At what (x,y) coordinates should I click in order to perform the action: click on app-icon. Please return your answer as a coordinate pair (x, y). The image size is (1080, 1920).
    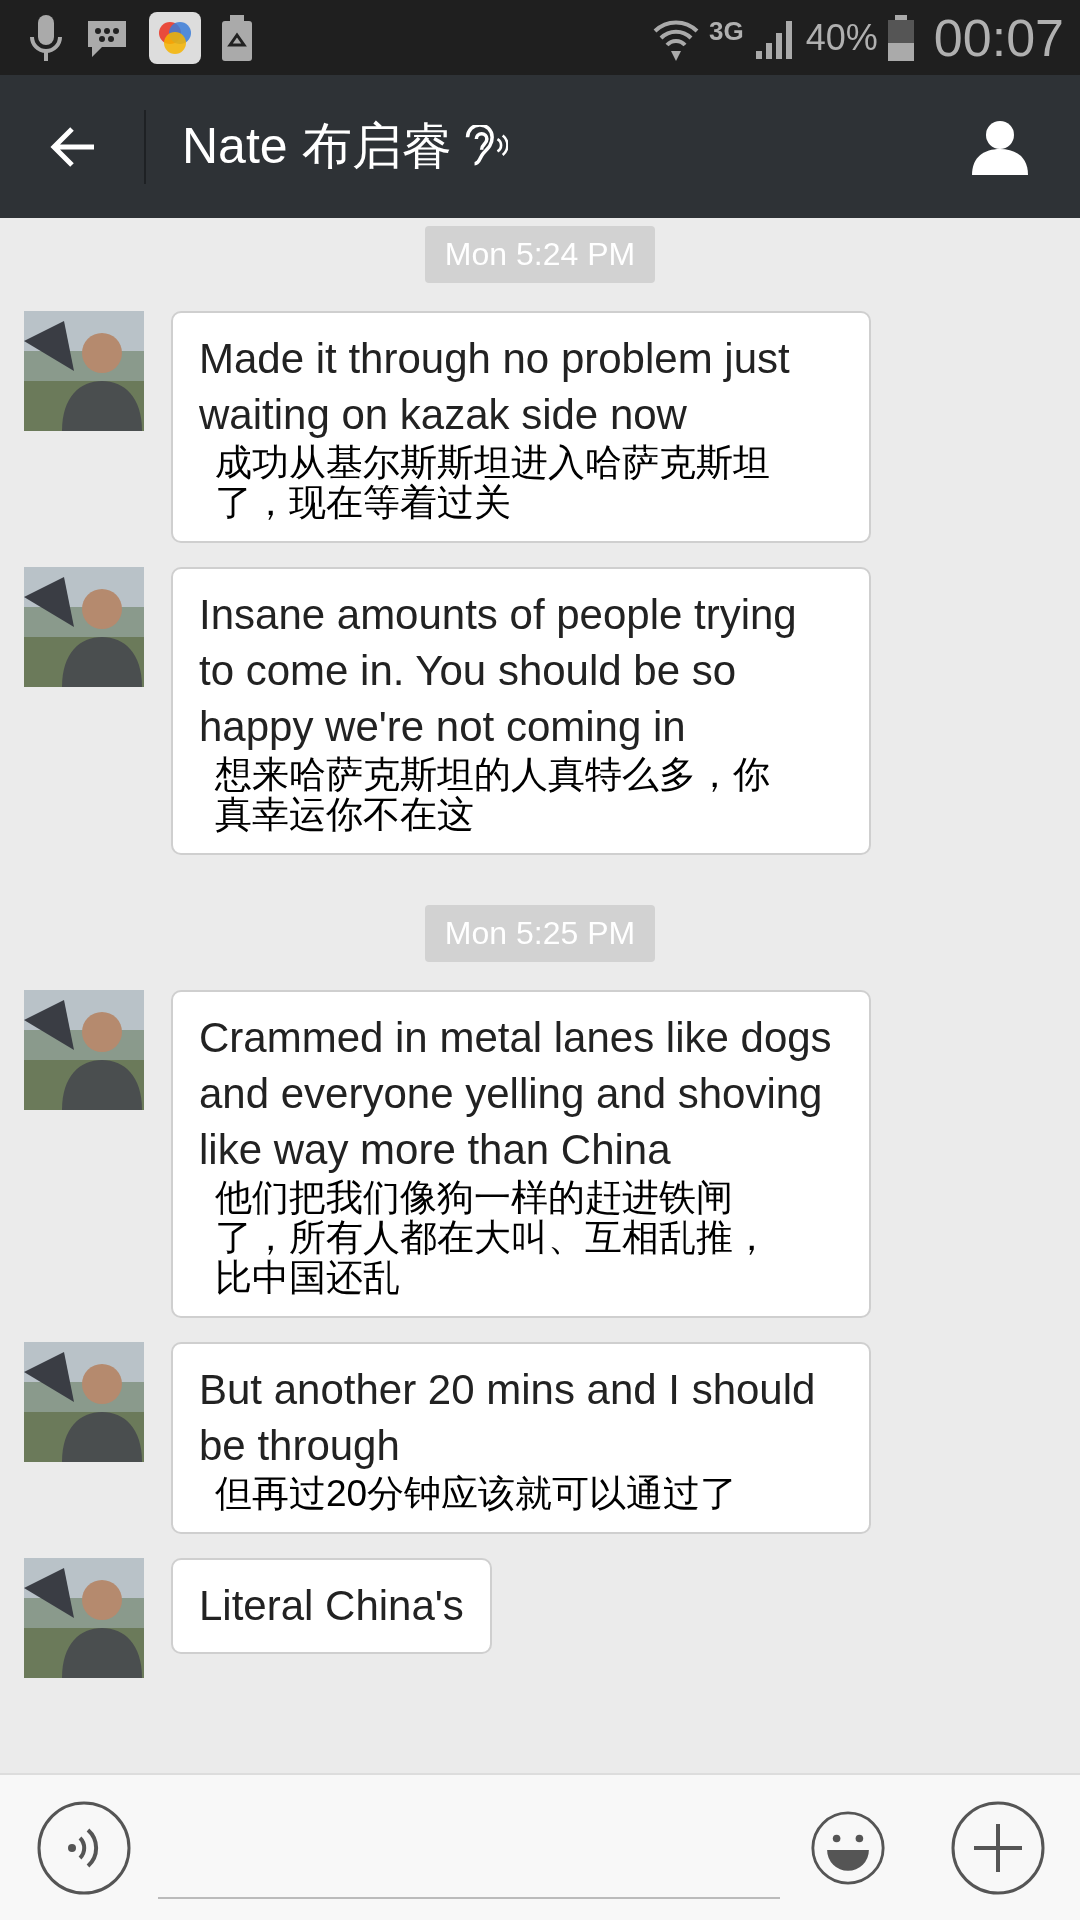
    Looking at the image, I should click on (175, 37).